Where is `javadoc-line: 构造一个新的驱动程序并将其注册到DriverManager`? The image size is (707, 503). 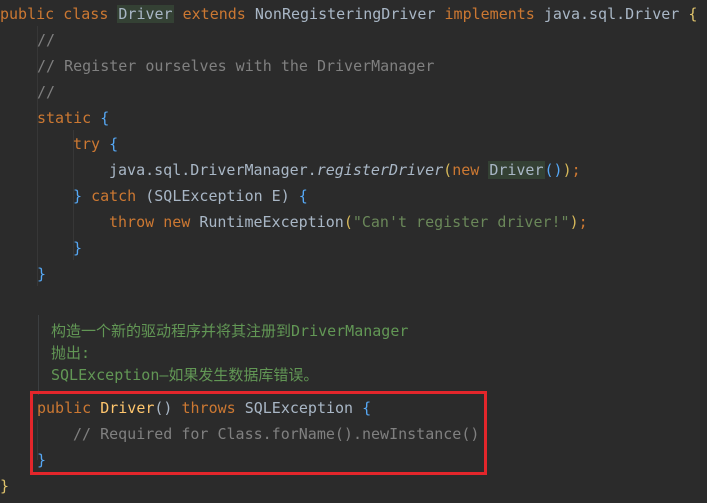 javadoc-line: 构造一个新的驱动程序并将其注册到DriverManager is located at coordinates (230, 331).